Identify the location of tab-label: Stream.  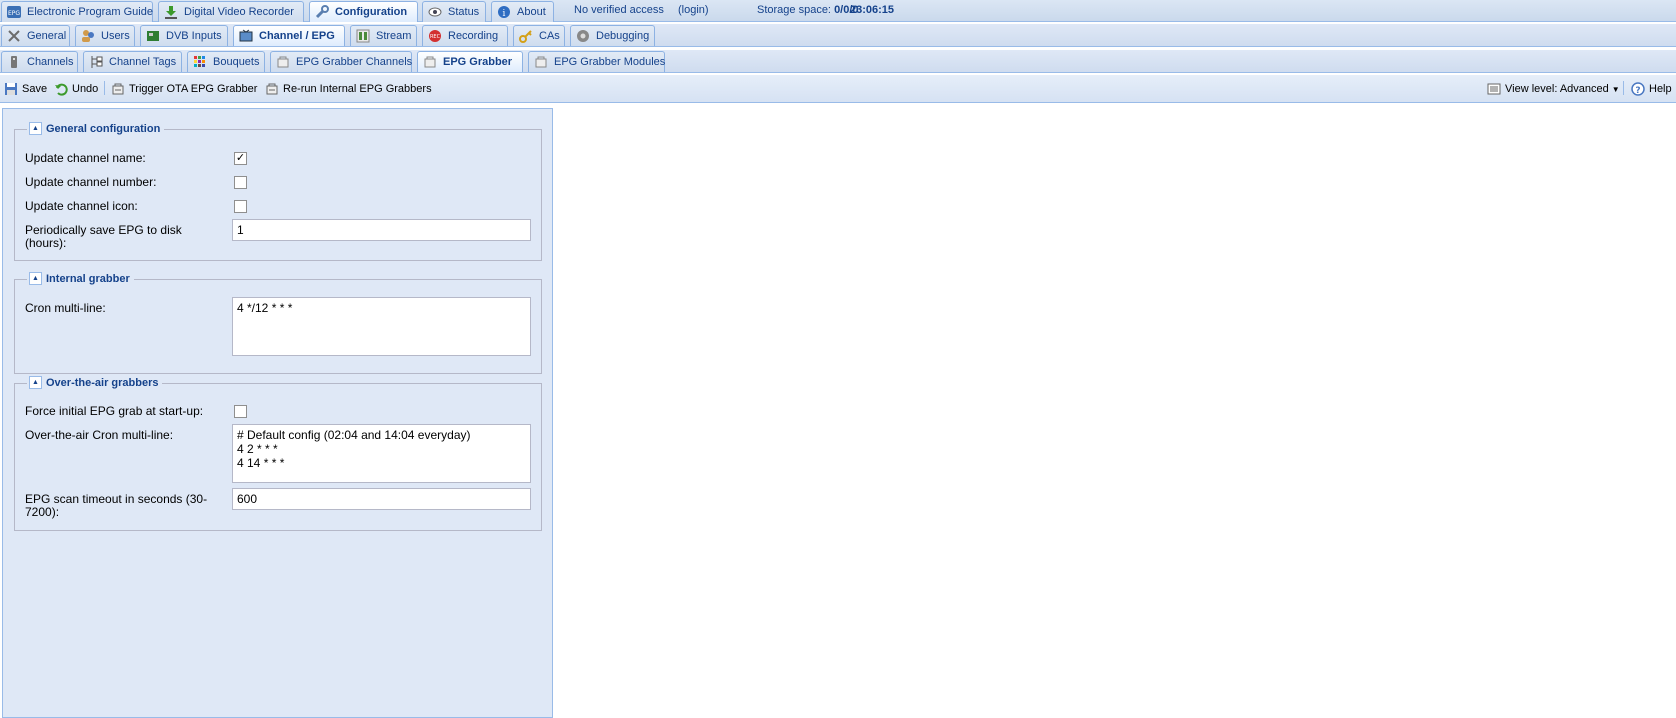
(394, 36).